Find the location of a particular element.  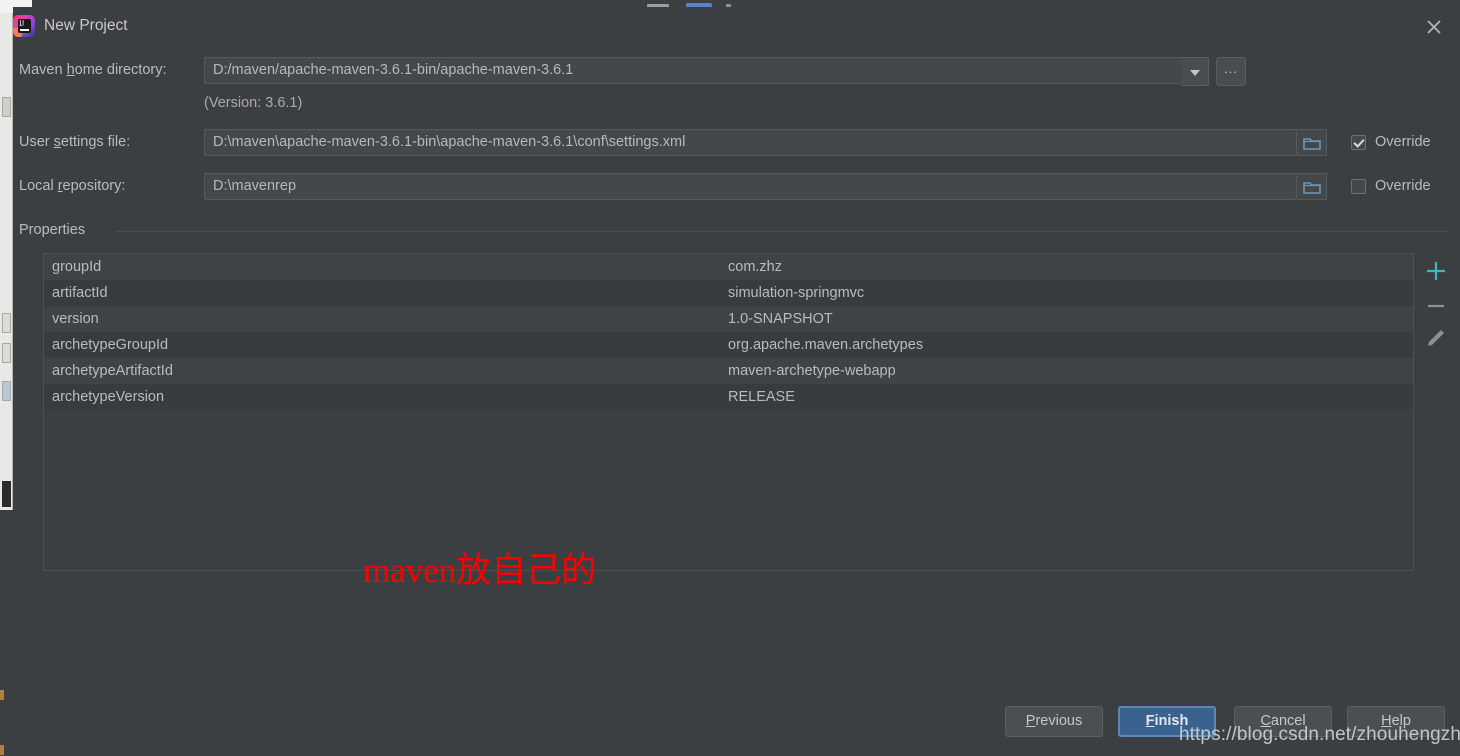

user-settings-override-checkbox: Override is located at coordinates (1391, 142).